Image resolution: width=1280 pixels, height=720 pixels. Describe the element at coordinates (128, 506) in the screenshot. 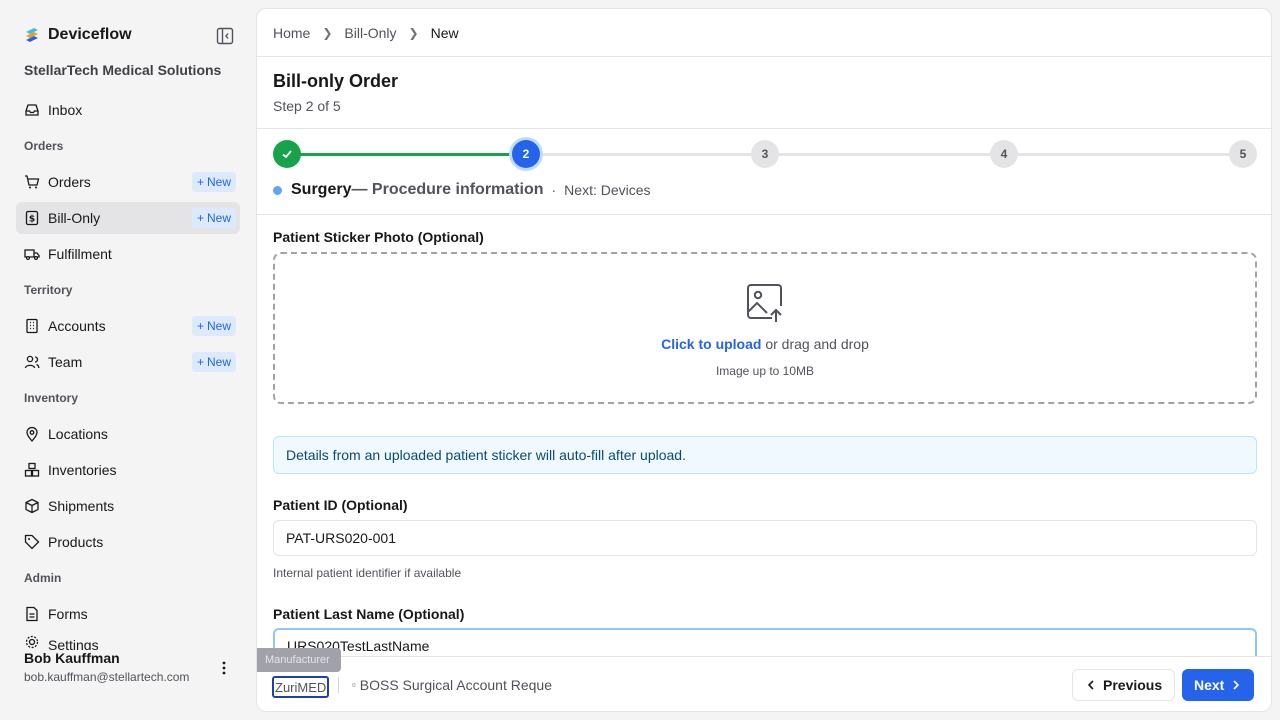

I see `sidebar-item-shipments: Shipments` at that location.